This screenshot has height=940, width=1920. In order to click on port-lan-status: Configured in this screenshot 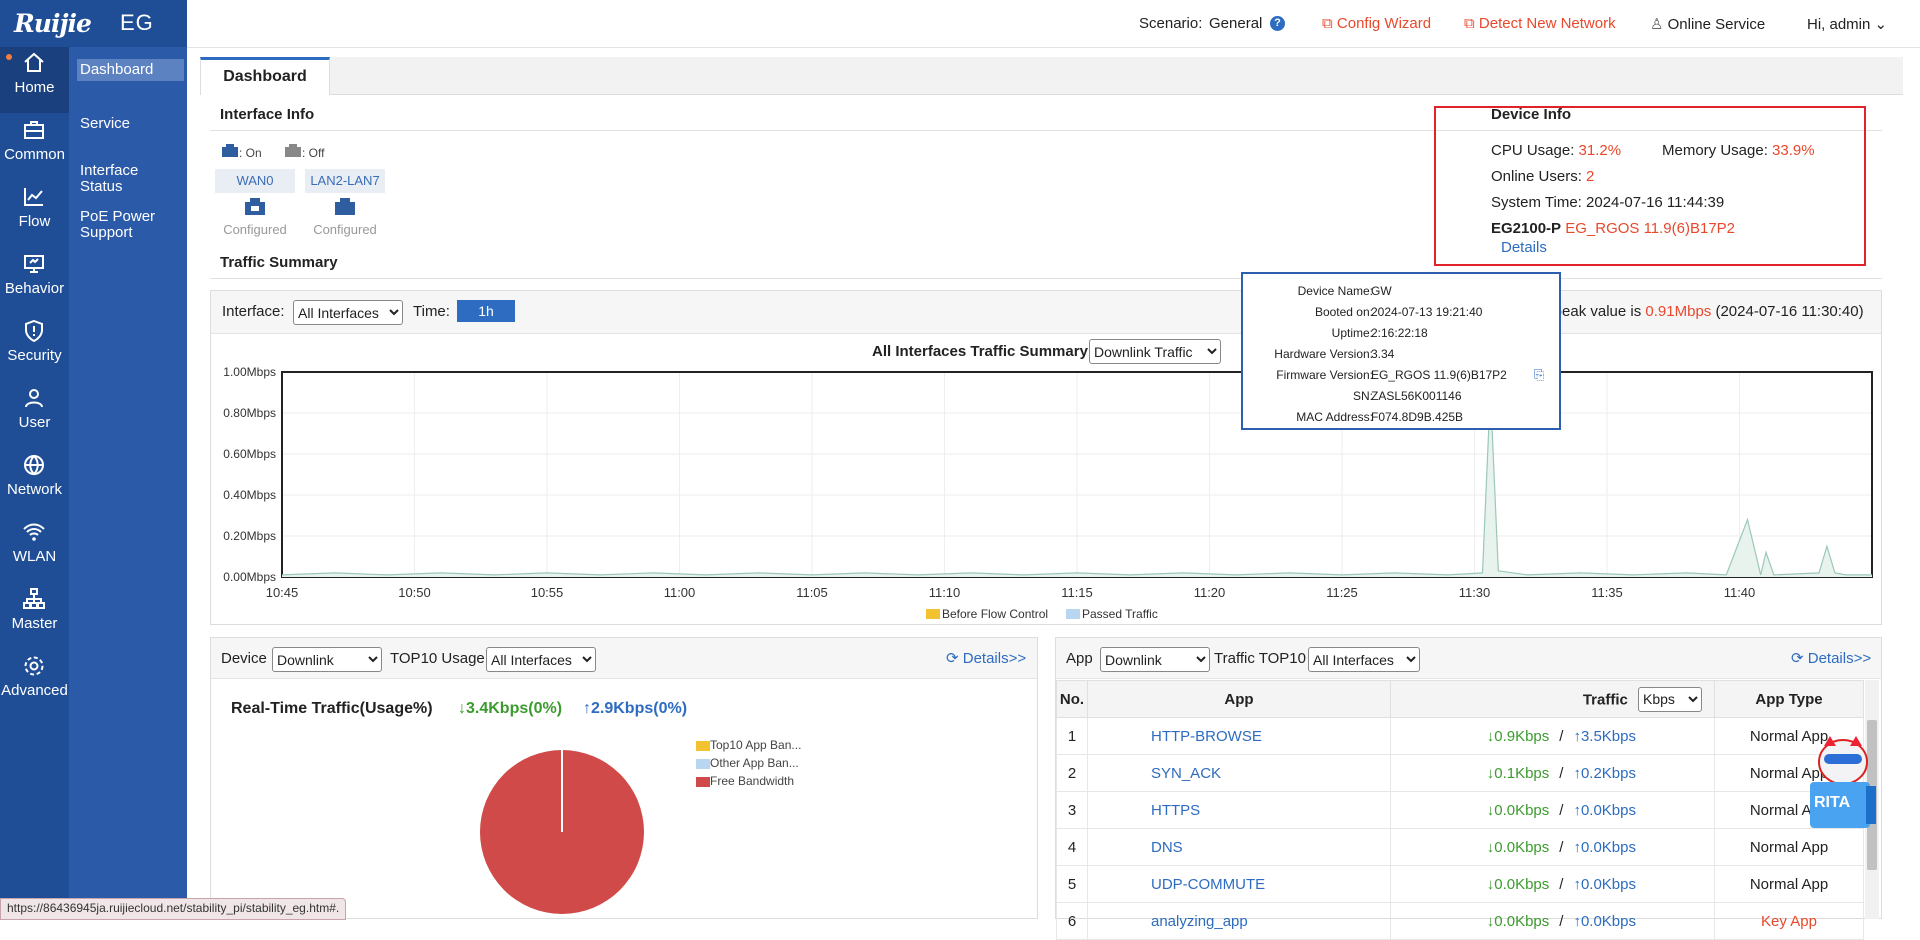, I will do `click(345, 229)`.